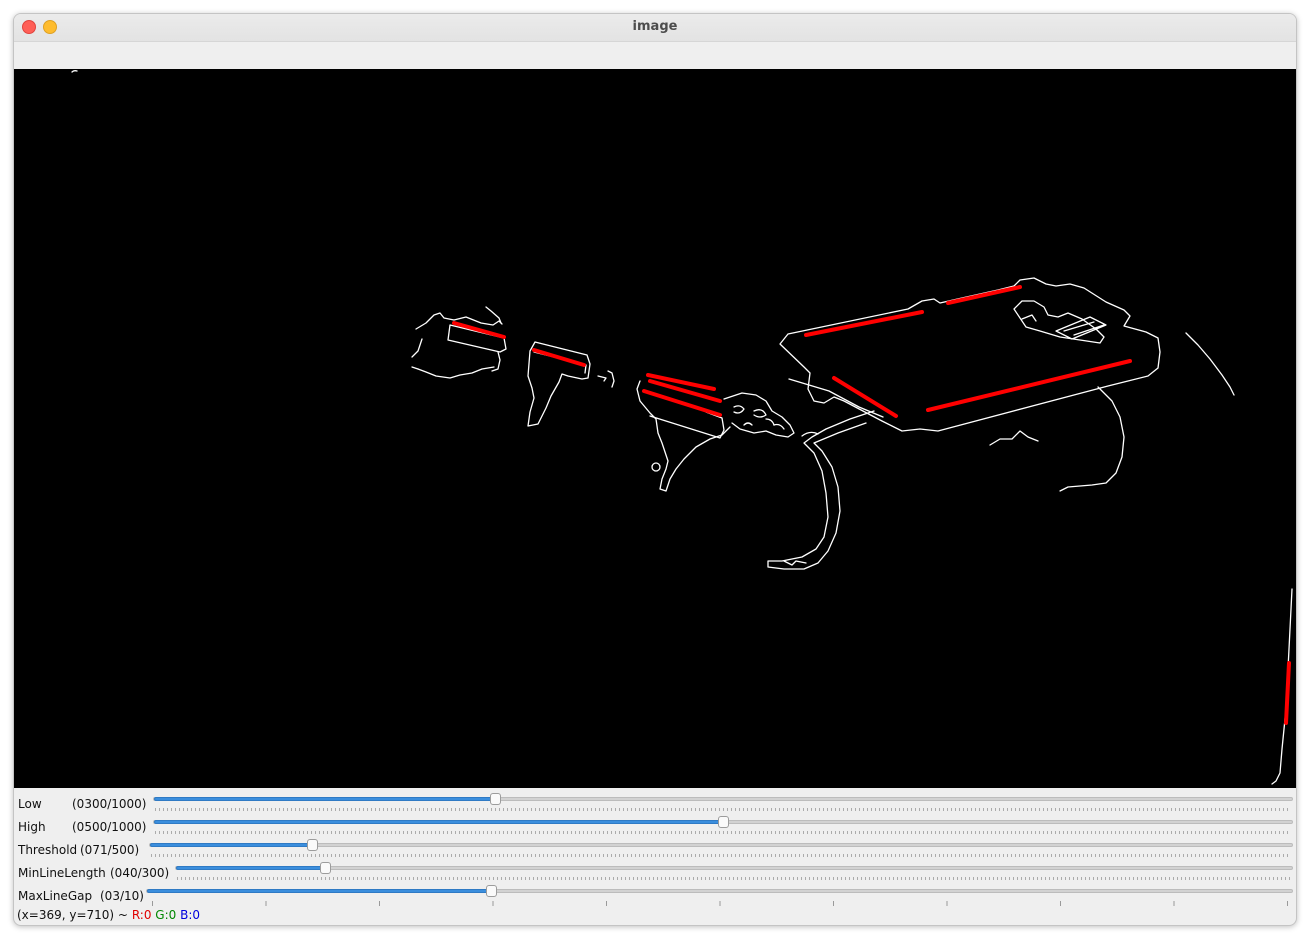 This screenshot has width=1308, height=937. I want to click on trackbar-value: (0500/1000), so click(109, 827).